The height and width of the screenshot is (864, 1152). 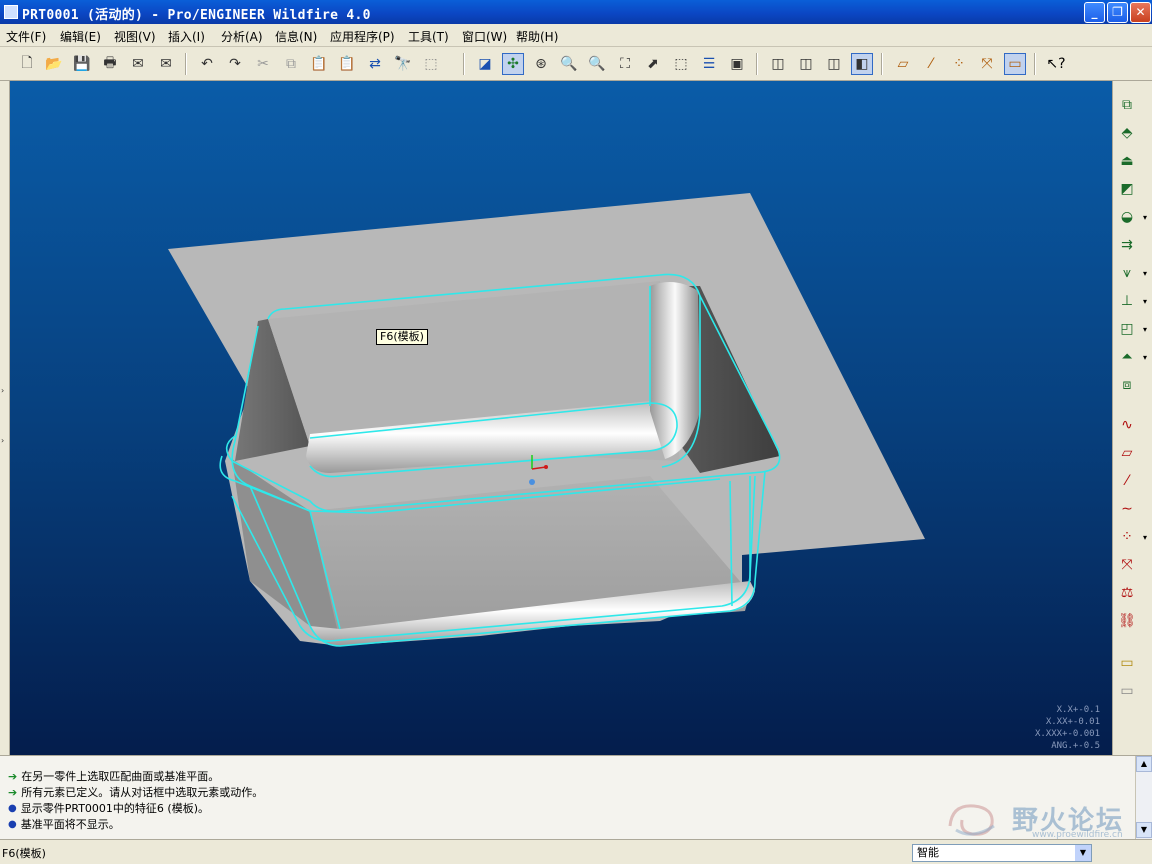 I want to click on undo-icon: ↶, so click(x=207, y=64).